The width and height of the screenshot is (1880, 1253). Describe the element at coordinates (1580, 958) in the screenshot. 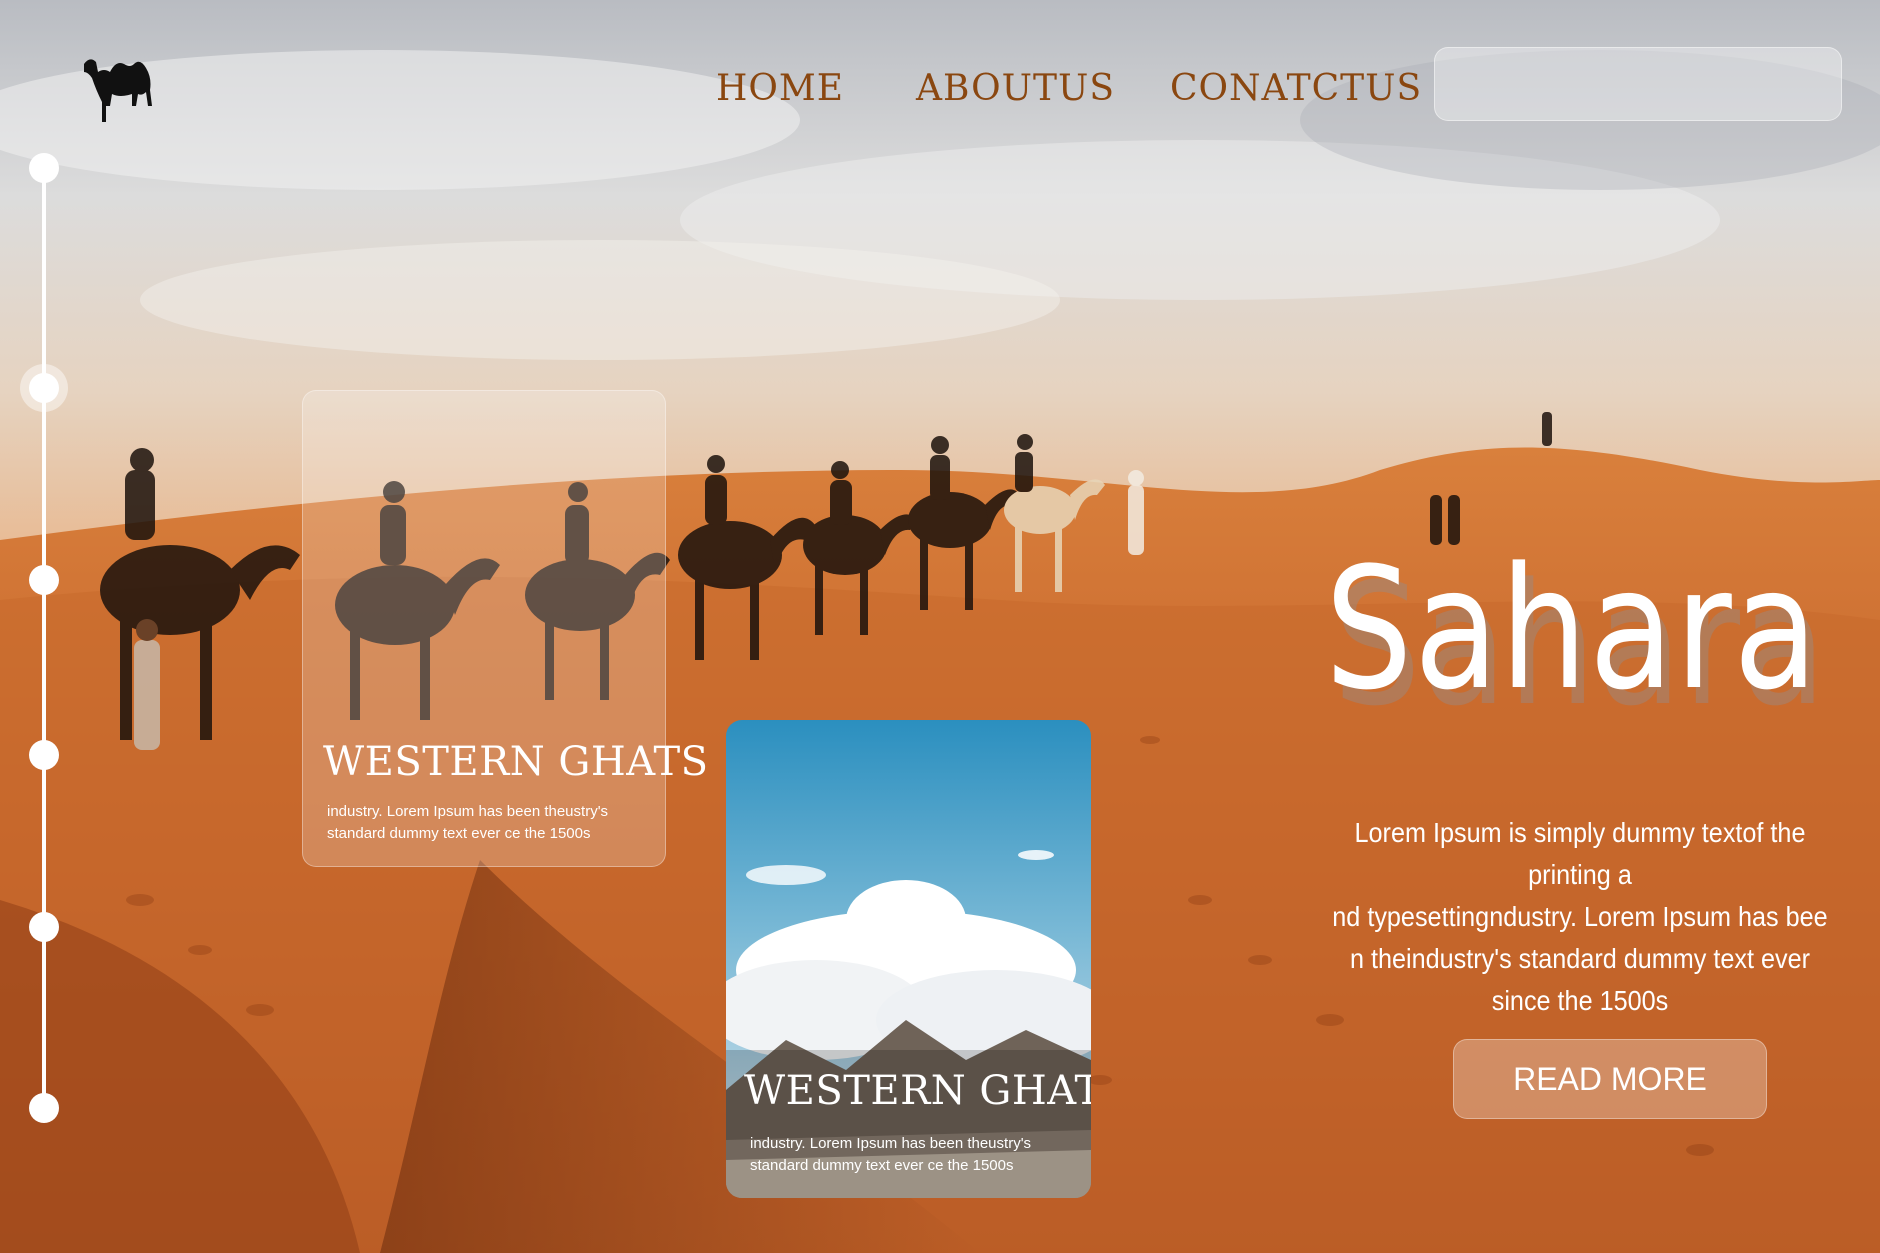

I see `hero-desc-line-3: n theindustry's standard dummy text ever` at that location.